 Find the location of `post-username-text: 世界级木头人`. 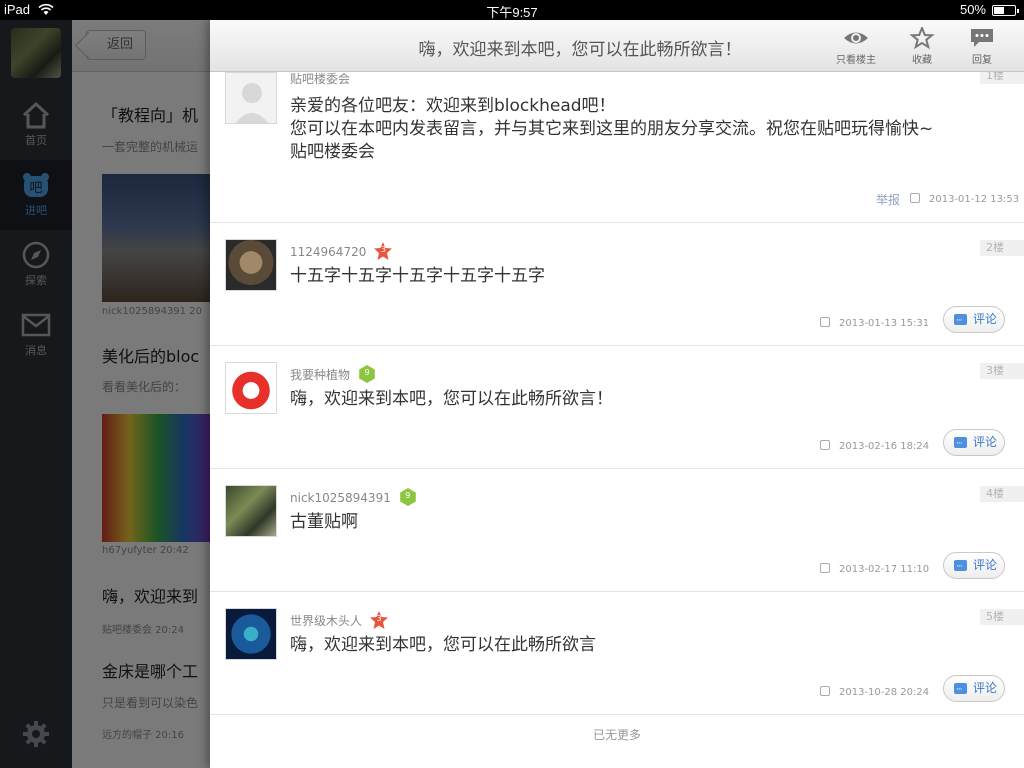

post-username-text: 世界级木头人 is located at coordinates (326, 621).